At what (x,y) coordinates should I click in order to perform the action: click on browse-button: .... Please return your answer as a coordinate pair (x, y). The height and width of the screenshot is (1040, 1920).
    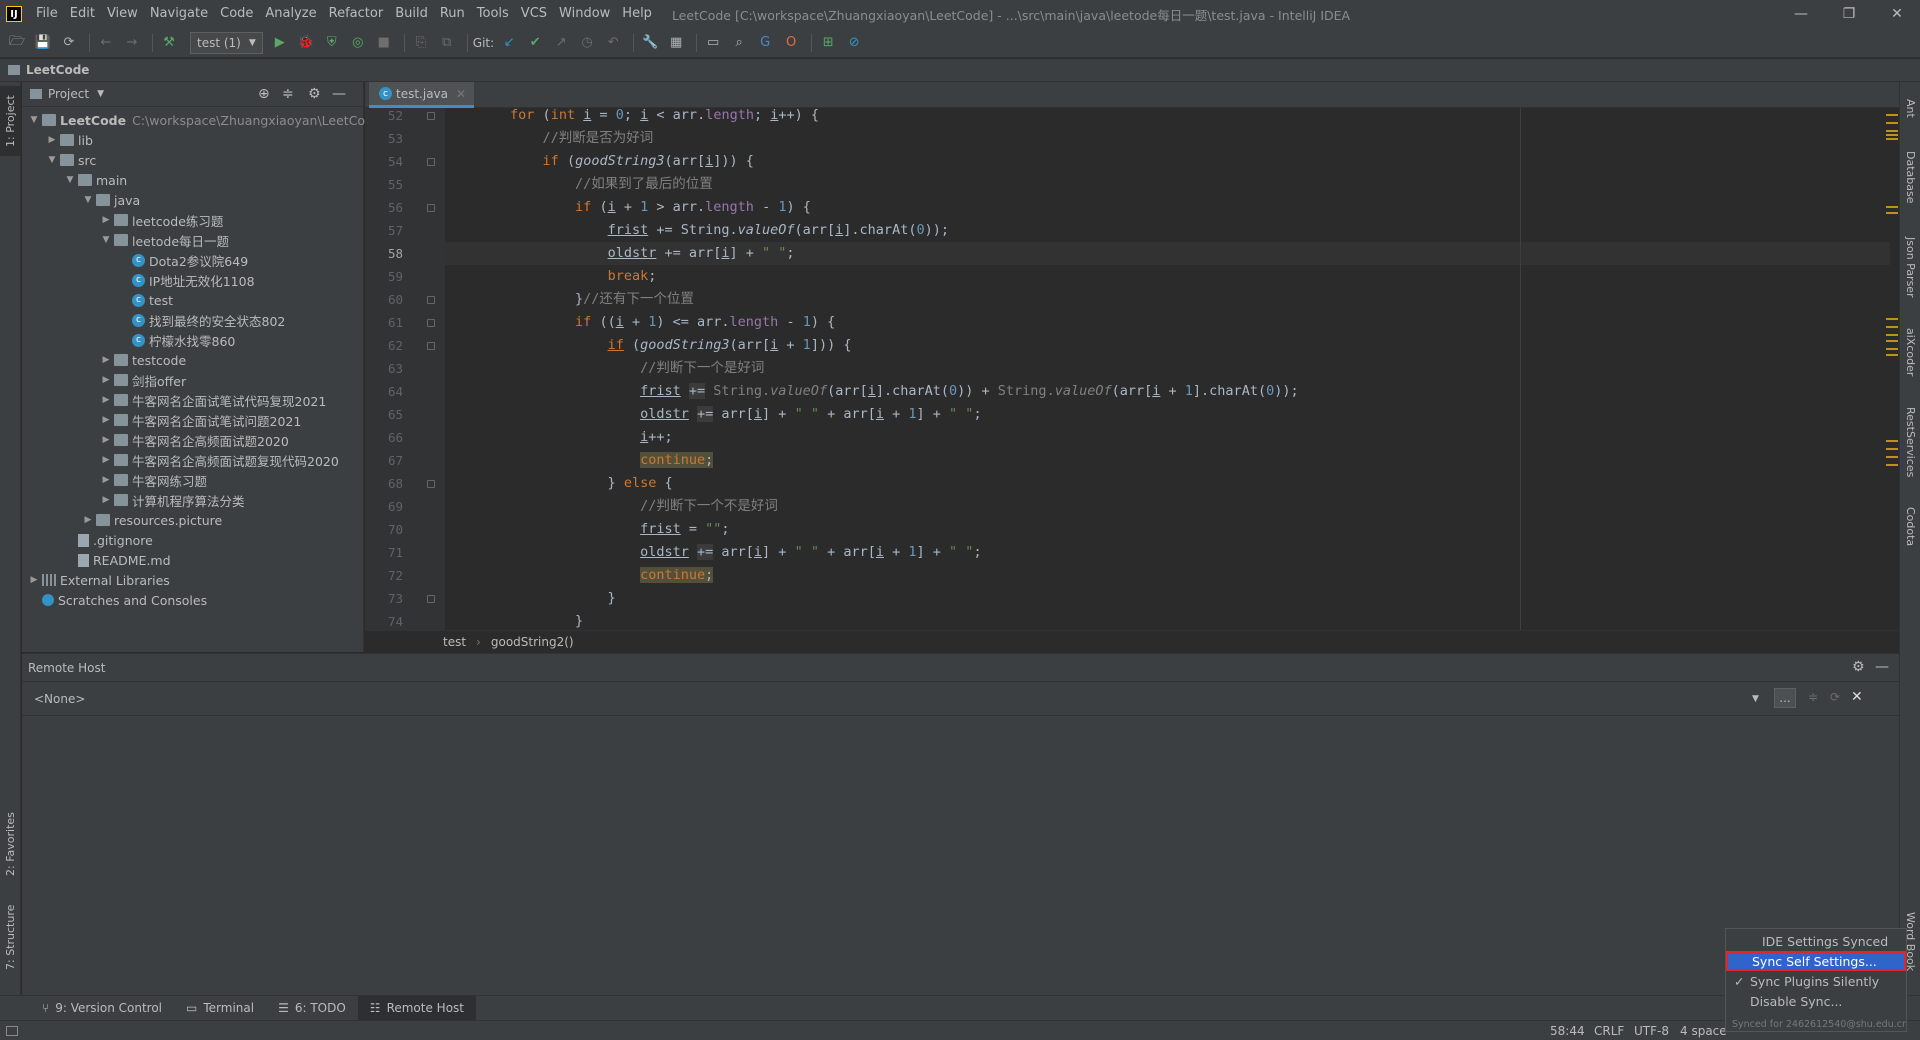
    Looking at the image, I should click on (1785, 698).